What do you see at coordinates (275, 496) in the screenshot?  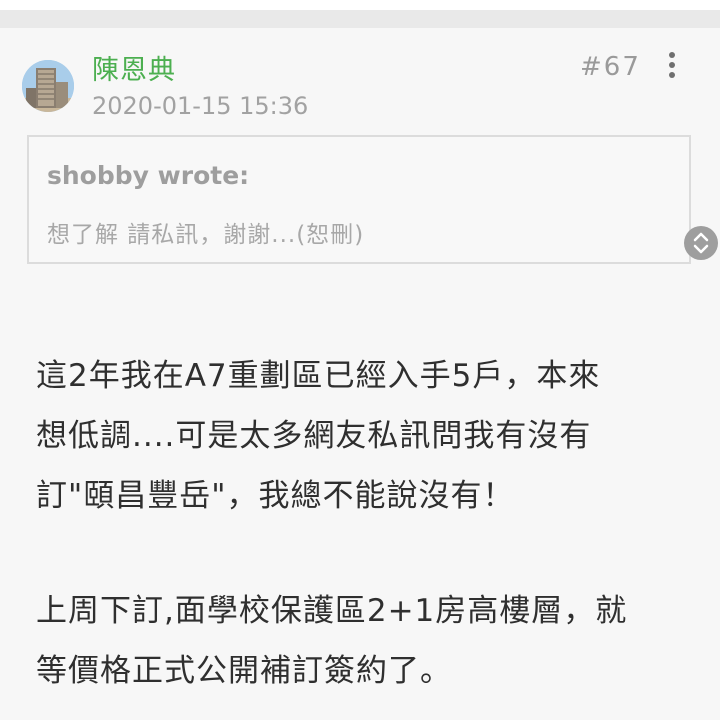 I see `text-line: 訂"頤昌豐岳"，我總不能說沒有！` at bounding box center [275, 496].